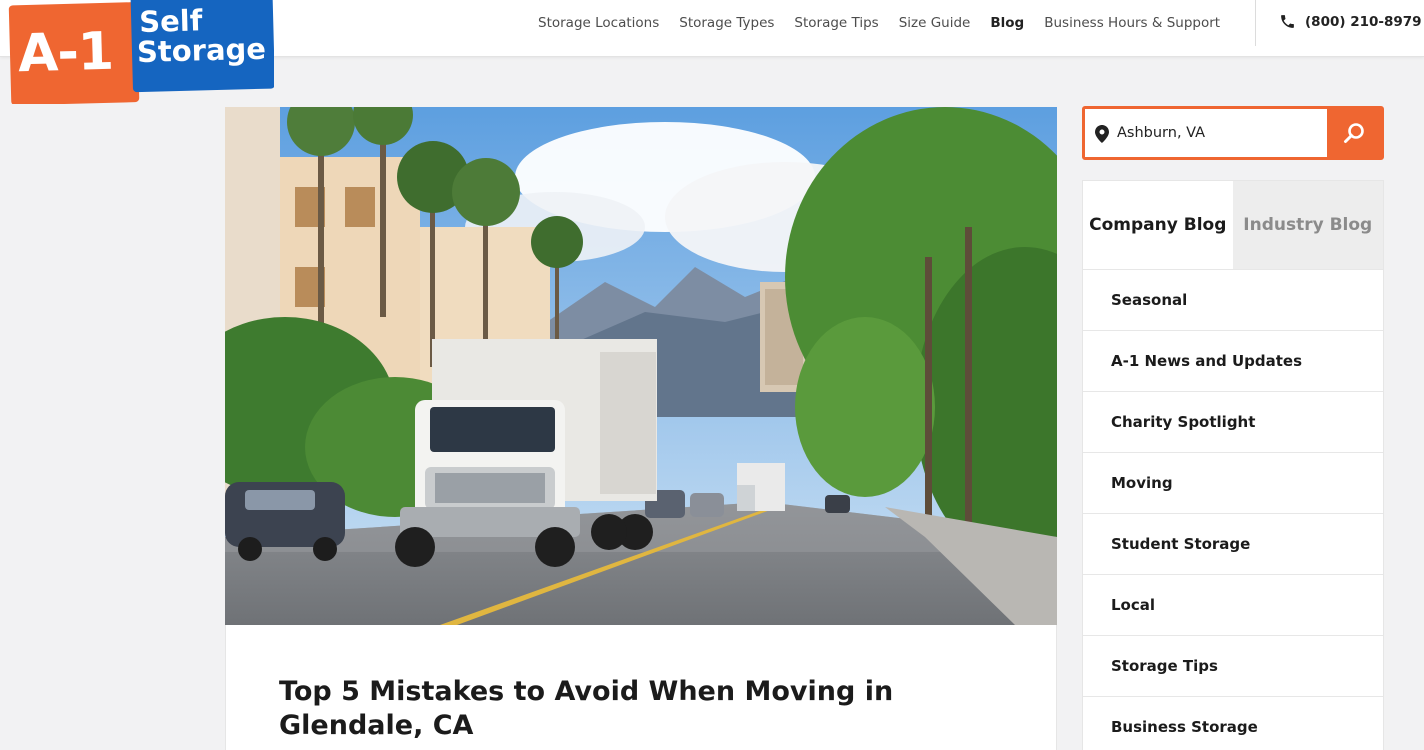 This screenshot has width=1424, height=750. What do you see at coordinates (598, 23) in the screenshot?
I see `nav-storage-locations: Storage Locations` at bounding box center [598, 23].